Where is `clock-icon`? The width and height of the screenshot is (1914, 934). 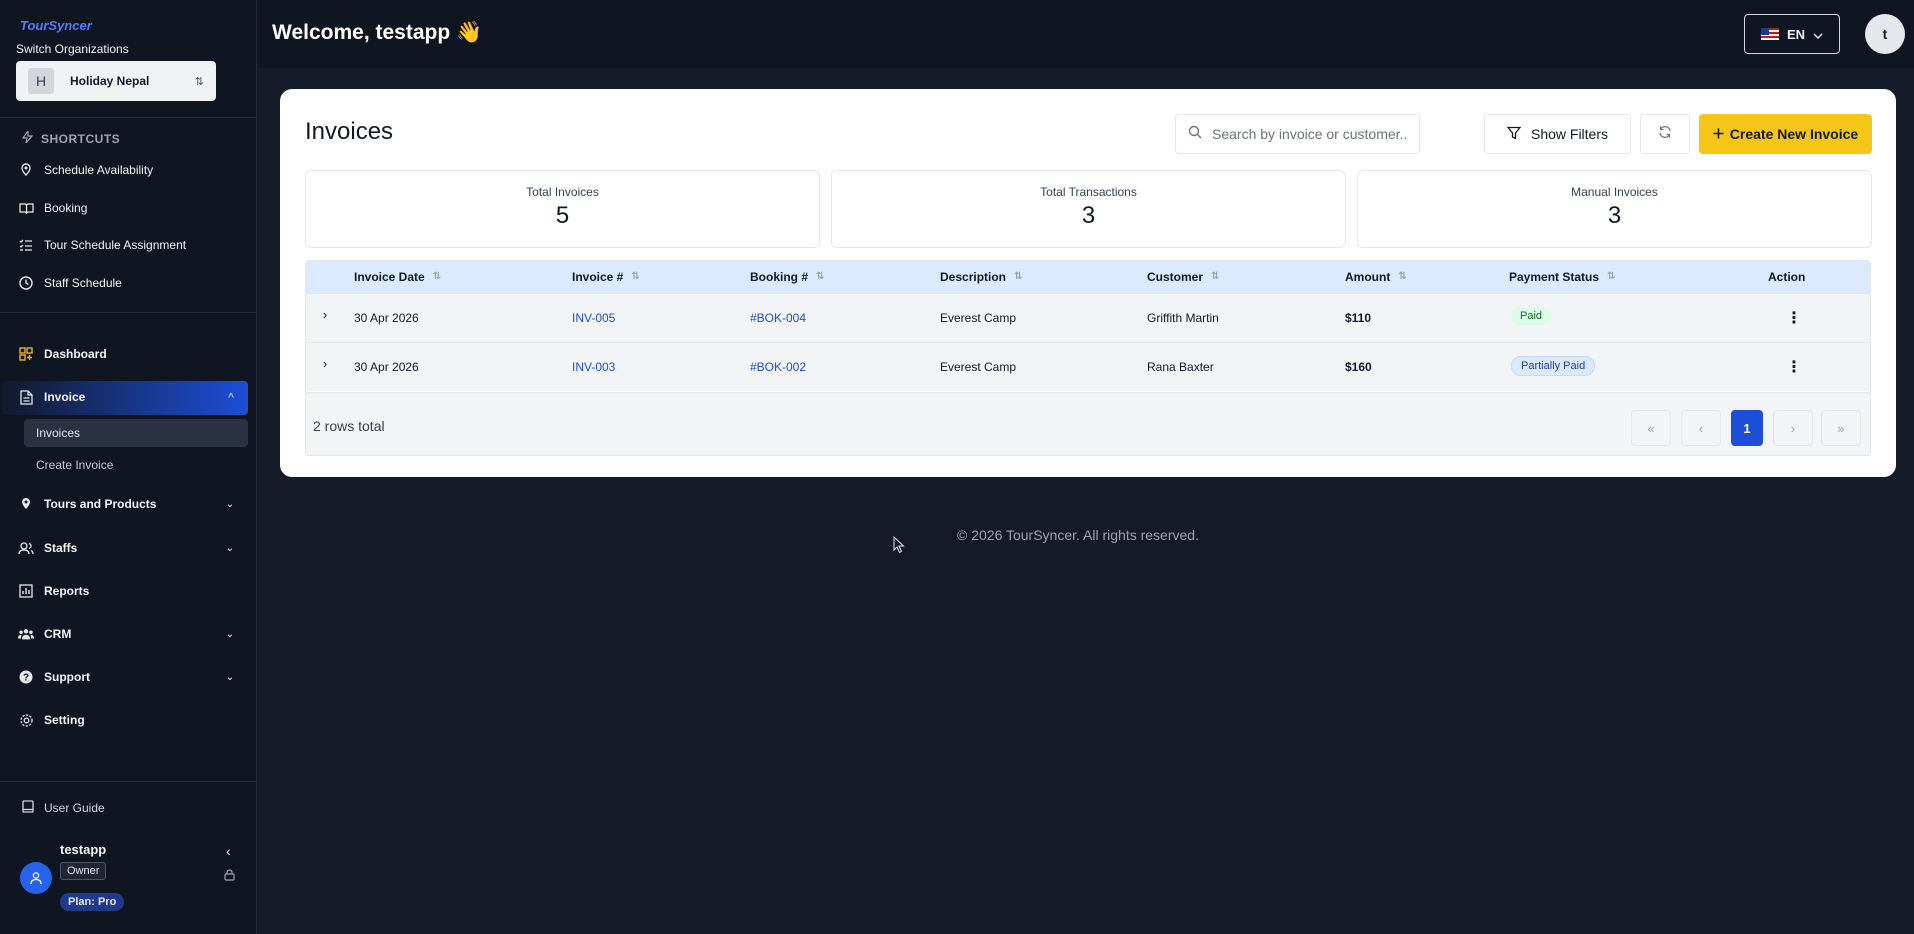 clock-icon is located at coordinates (26, 283).